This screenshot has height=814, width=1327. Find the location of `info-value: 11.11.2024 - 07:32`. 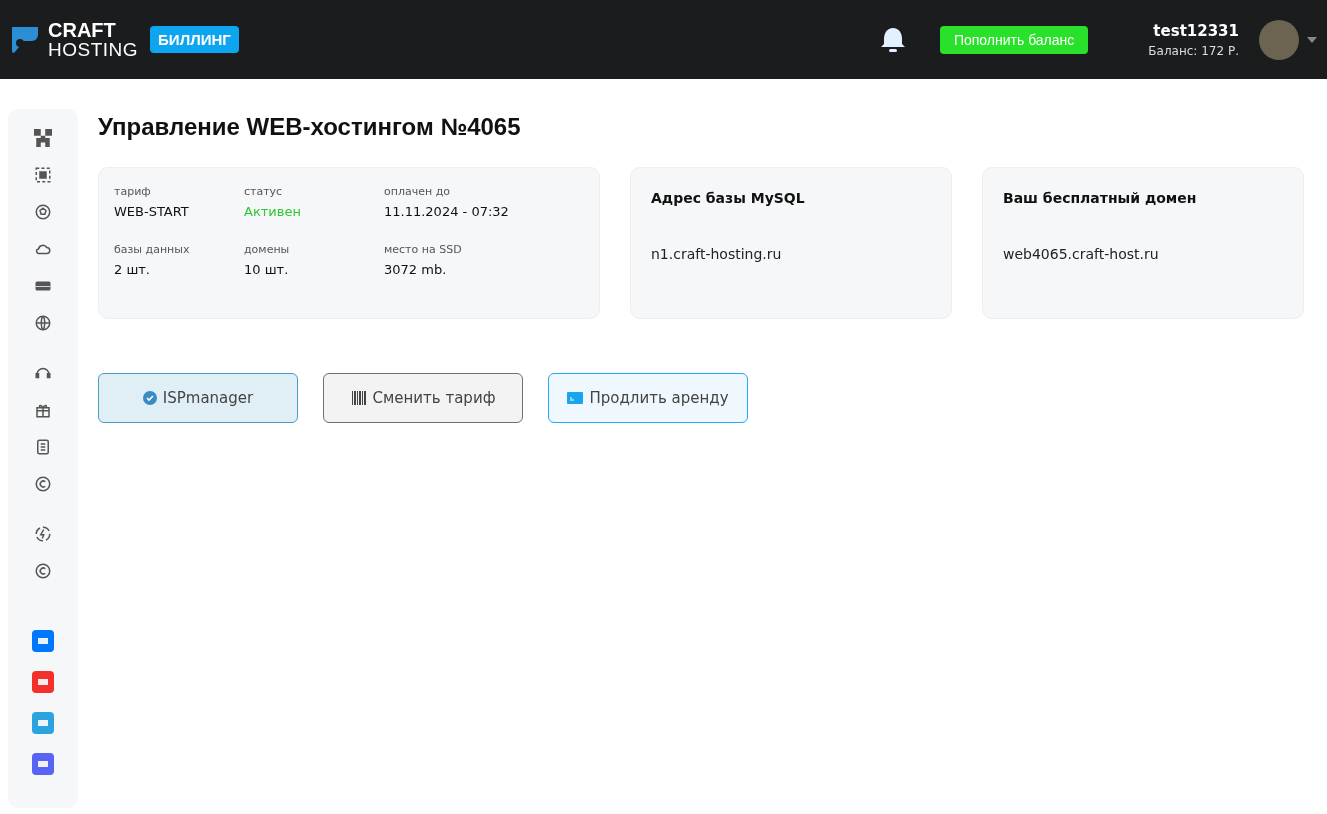

info-value: 11.11.2024 - 07:32 is located at coordinates (447, 211).